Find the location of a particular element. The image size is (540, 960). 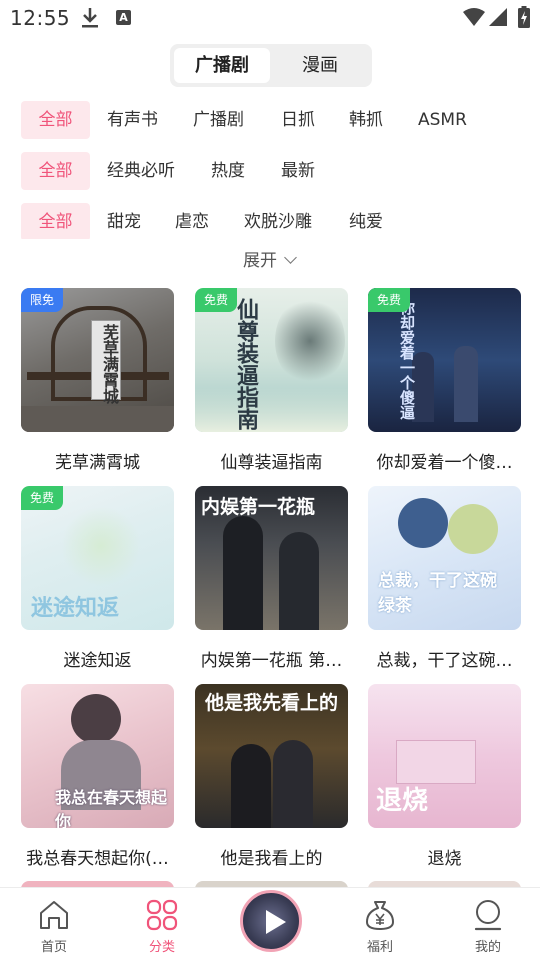

download-icon is located at coordinates (90, 18).